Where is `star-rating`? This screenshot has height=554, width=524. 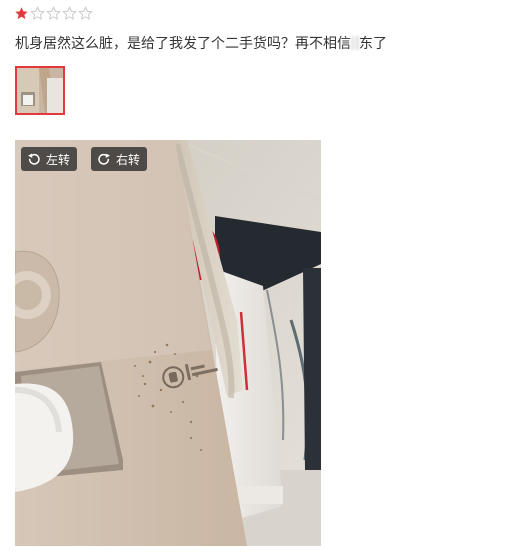 star-rating is located at coordinates (53, 14).